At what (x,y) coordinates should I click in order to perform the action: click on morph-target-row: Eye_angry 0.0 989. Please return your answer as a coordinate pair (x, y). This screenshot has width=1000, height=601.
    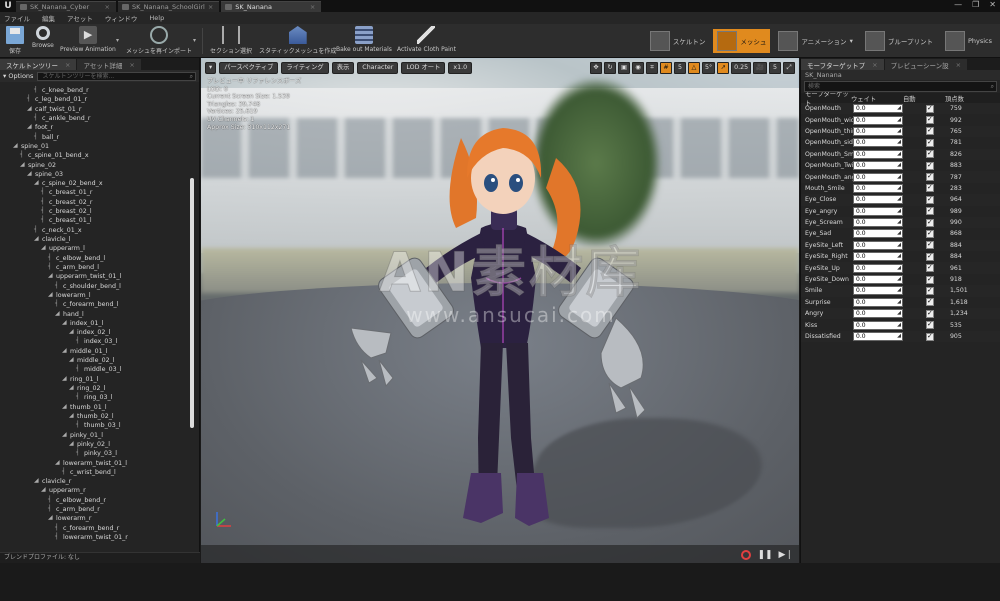
    Looking at the image, I should click on (900, 211).